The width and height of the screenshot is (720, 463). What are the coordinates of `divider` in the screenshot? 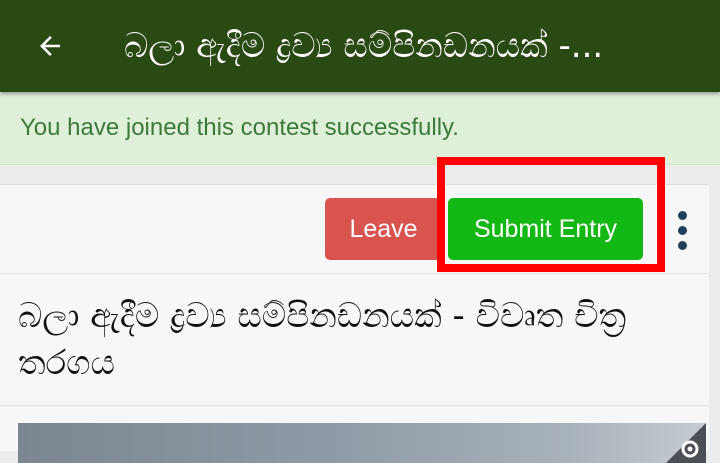 It's located at (354, 405).